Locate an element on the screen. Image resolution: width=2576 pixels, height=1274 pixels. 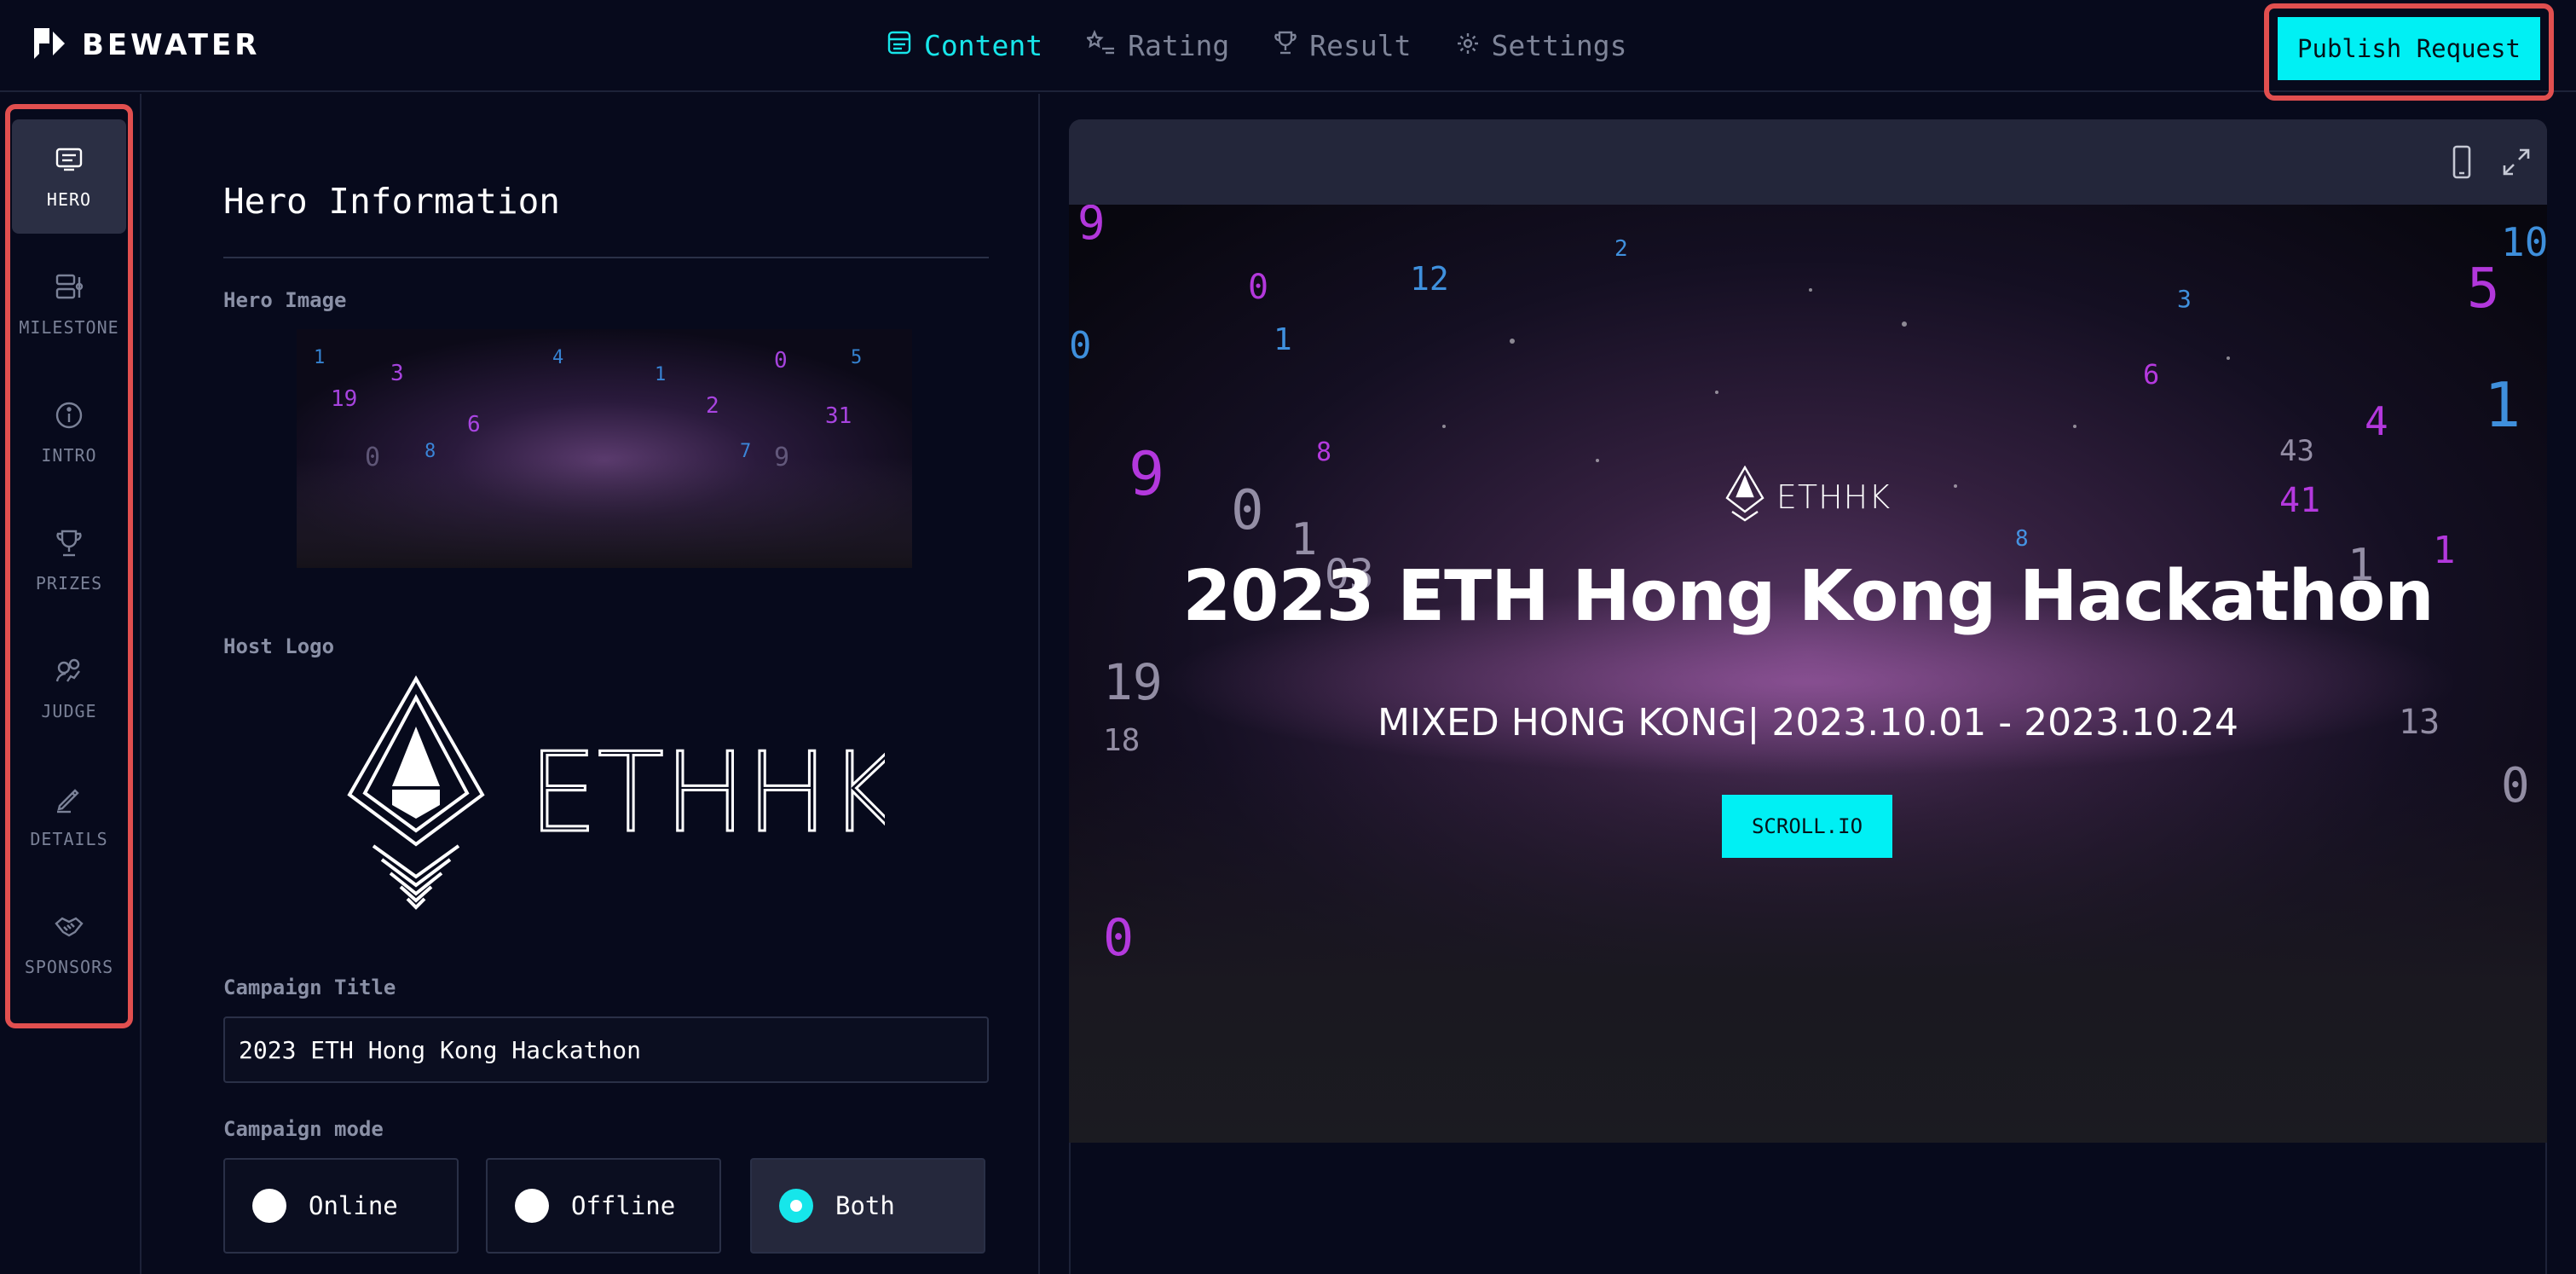
radio-offline is located at coordinates (532, 1206).